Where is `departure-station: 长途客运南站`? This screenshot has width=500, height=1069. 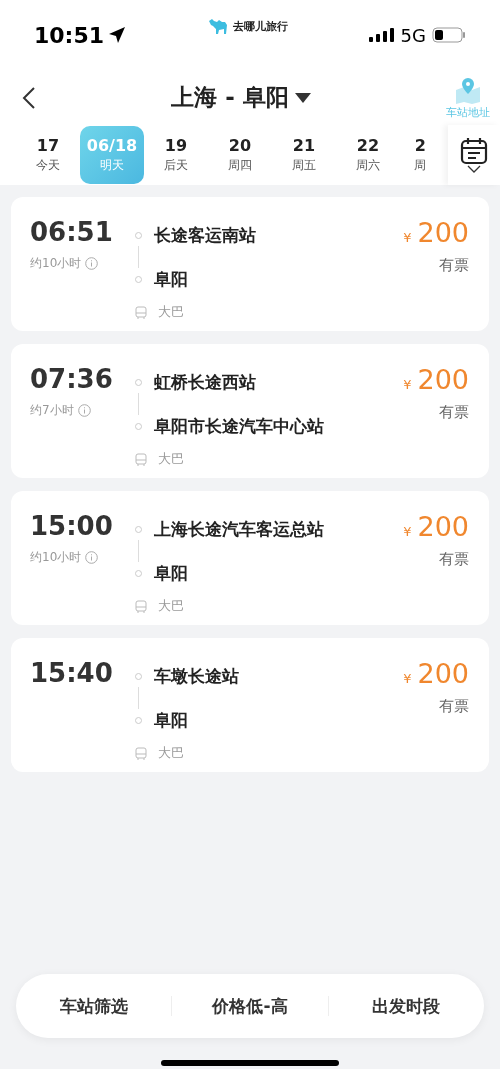
departure-station: 长途客运南站 is located at coordinates (205, 235).